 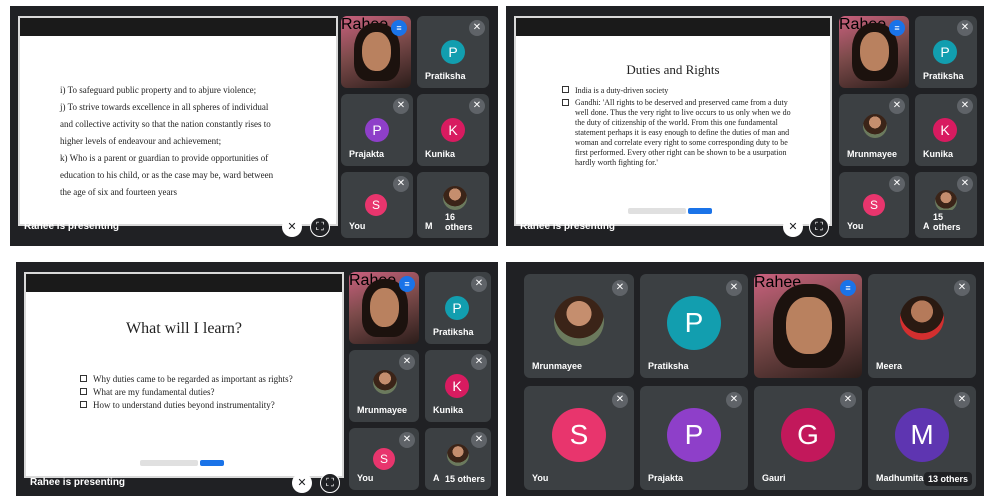 I want to click on slide-footer-button, so click(x=212, y=463).